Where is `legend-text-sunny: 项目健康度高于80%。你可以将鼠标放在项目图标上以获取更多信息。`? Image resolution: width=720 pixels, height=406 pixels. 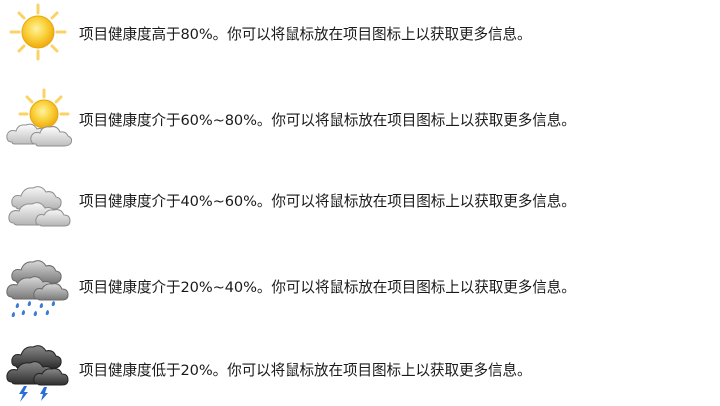
legend-text-sunny: 项目健康度高于80%。你可以将鼠标放在项目图标上以获取更多信息。 is located at coordinates (305, 34).